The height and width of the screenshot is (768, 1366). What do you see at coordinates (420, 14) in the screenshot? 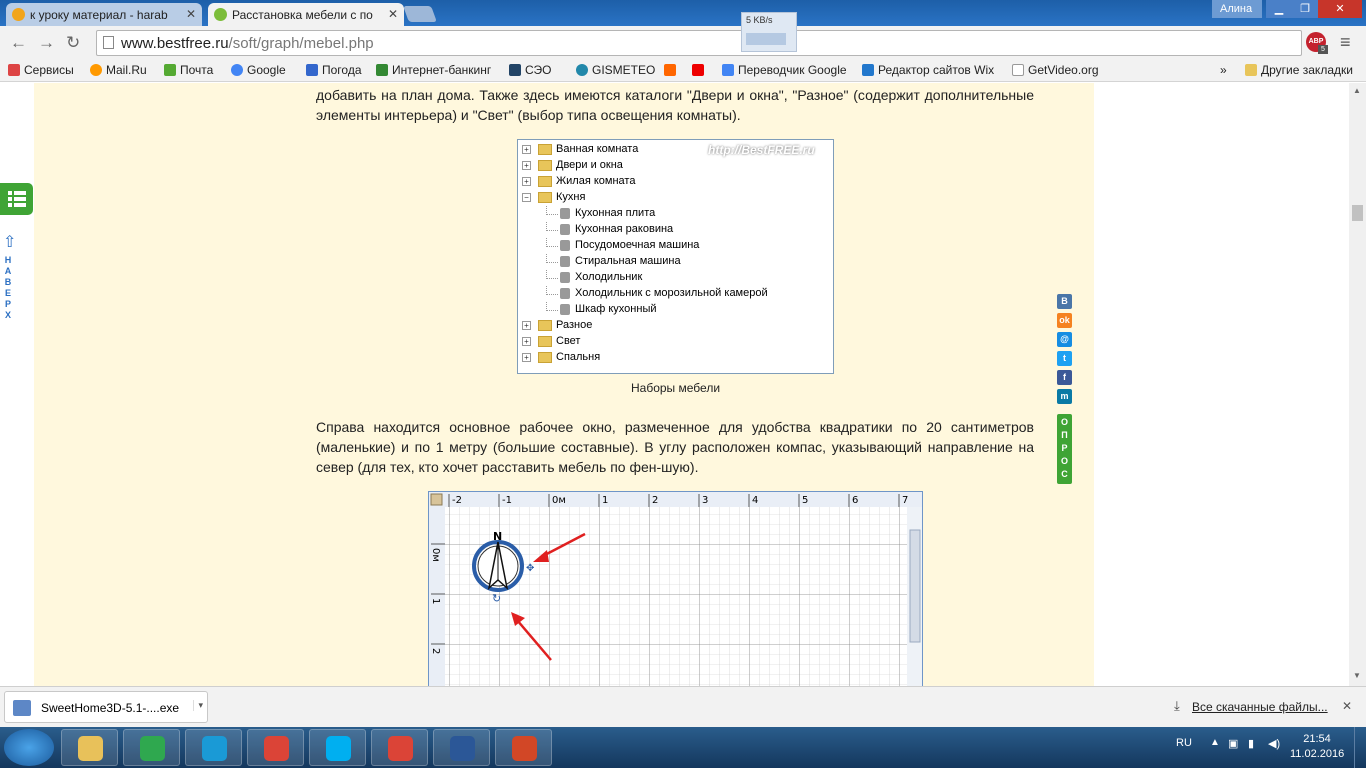
I see `new-tab-button` at bounding box center [420, 14].